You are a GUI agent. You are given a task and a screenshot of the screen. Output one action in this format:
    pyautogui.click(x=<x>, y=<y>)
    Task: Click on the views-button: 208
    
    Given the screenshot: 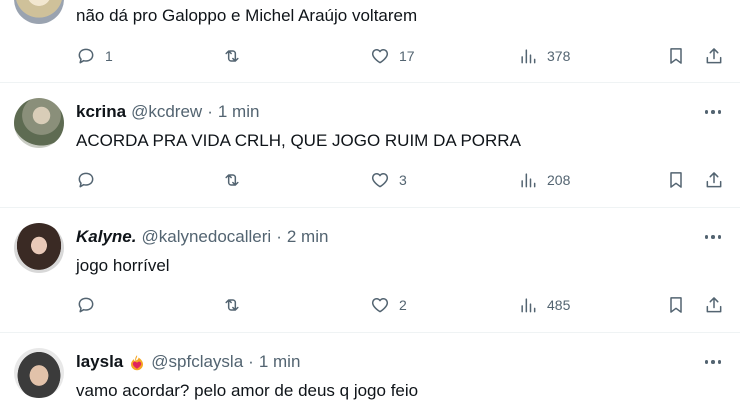 What is the action you would take?
    pyautogui.click(x=544, y=180)
    